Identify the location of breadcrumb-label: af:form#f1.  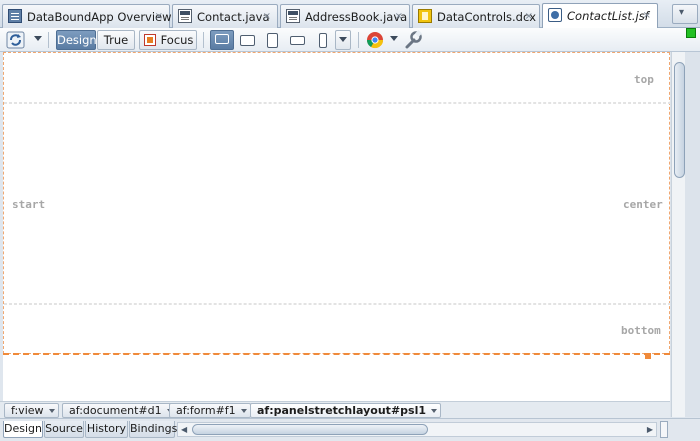
(206, 410).